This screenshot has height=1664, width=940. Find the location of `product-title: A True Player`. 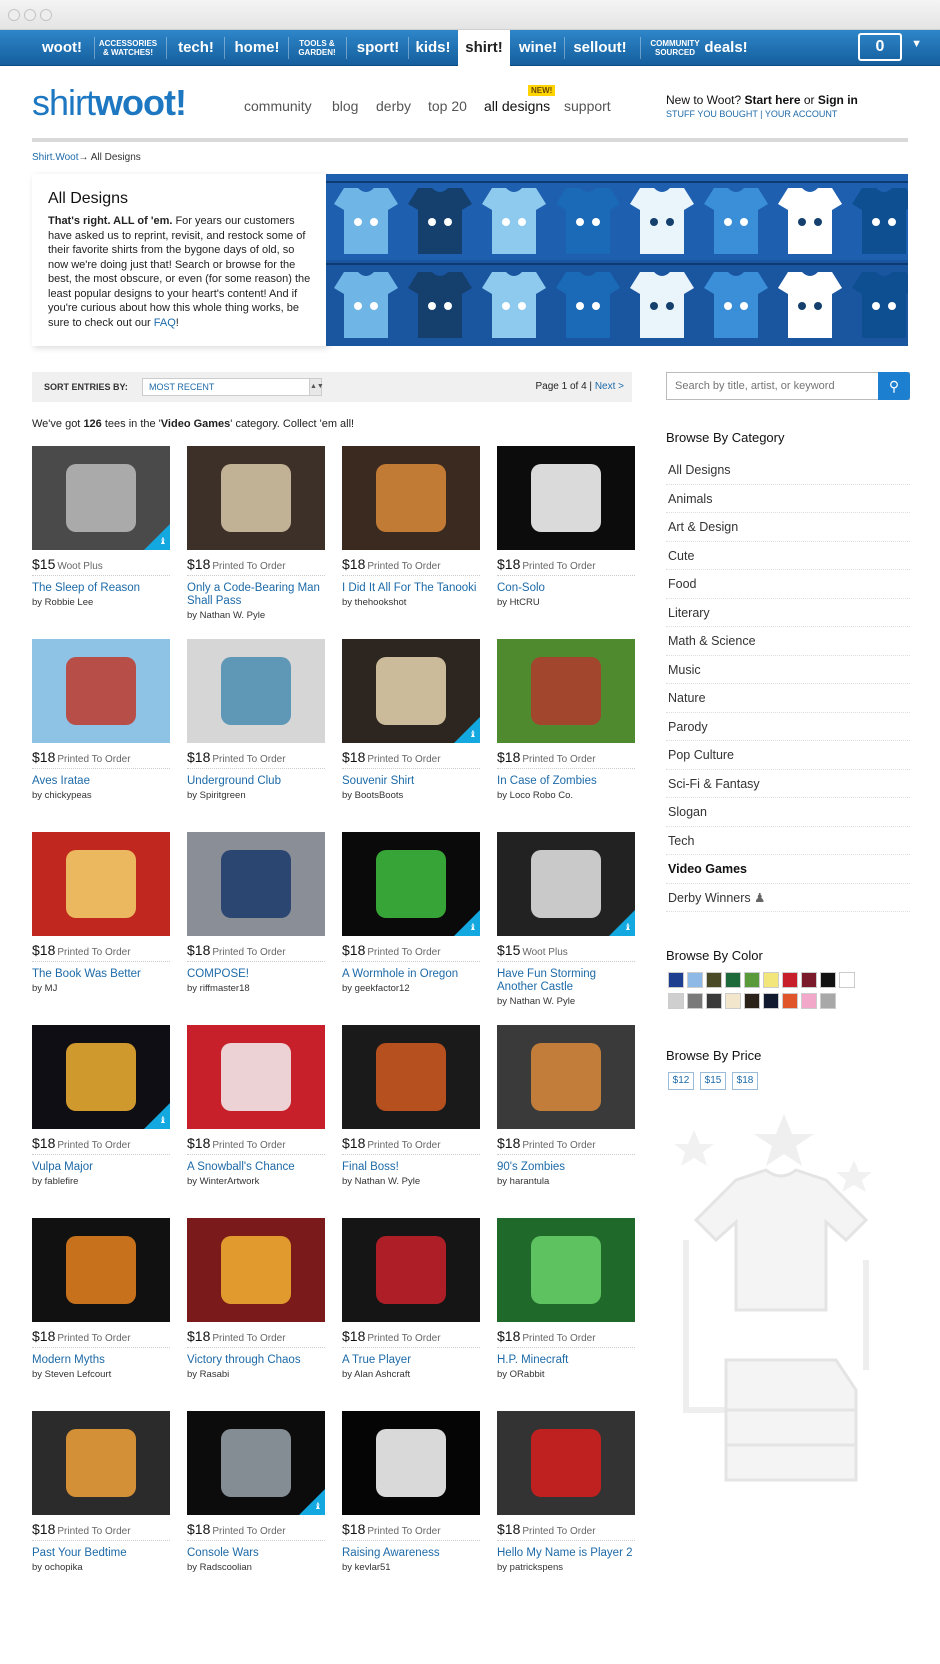

product-title: A True Player is located at coordinates (411, 1360).